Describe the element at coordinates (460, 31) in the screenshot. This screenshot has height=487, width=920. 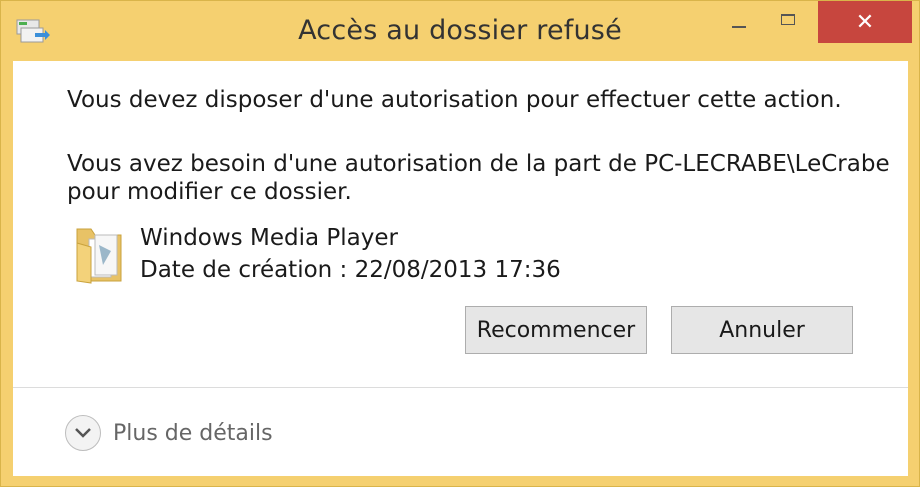
I see `title-bar: Accès au dossier refusé ✕` at that location.